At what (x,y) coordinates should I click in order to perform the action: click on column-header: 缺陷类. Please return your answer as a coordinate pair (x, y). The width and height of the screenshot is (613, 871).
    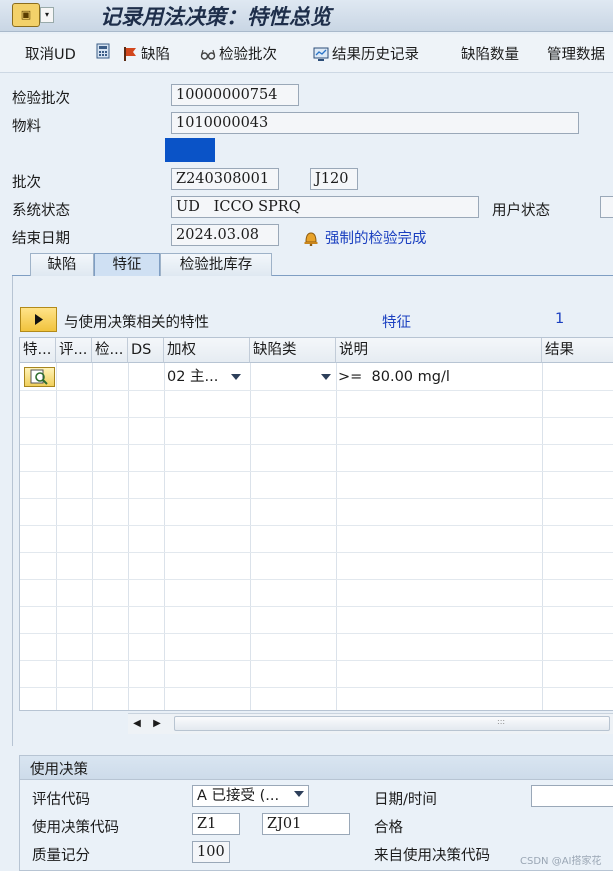
    Looking at the image, I should click on (293, 350).